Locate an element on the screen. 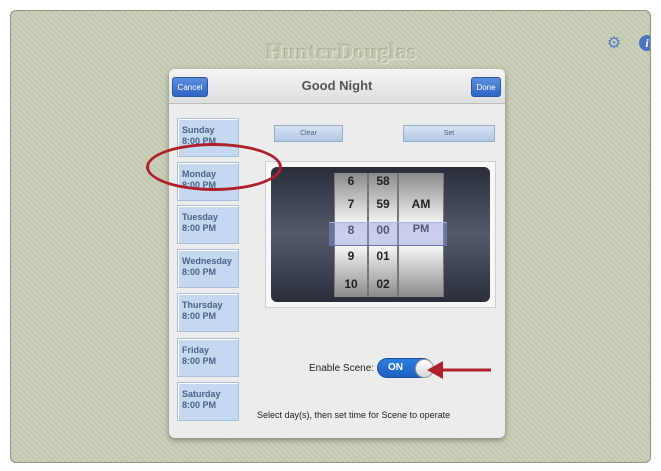 This screenshot has width=661, height=471. gear-icon: ⚙ is located at coordinates (614, 43).